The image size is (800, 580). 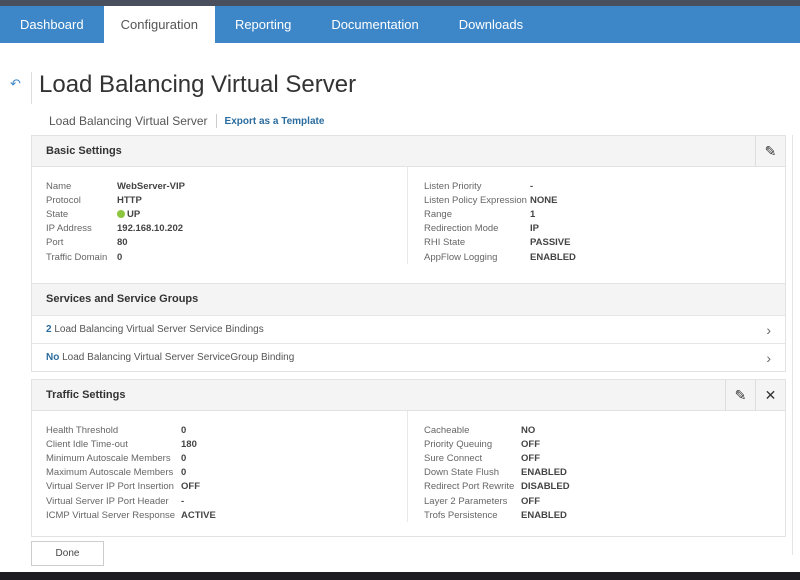 I want to click on field-row: IP Address 192.168.10.202, so click(x=226, y=229).